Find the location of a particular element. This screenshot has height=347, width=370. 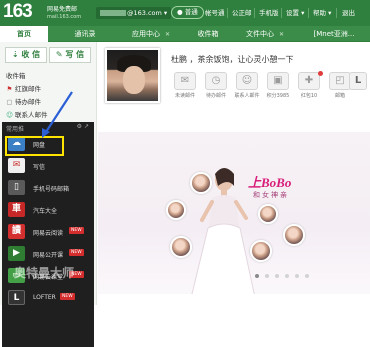

compose-label: 写 信 is located at coordinates (75, 54).